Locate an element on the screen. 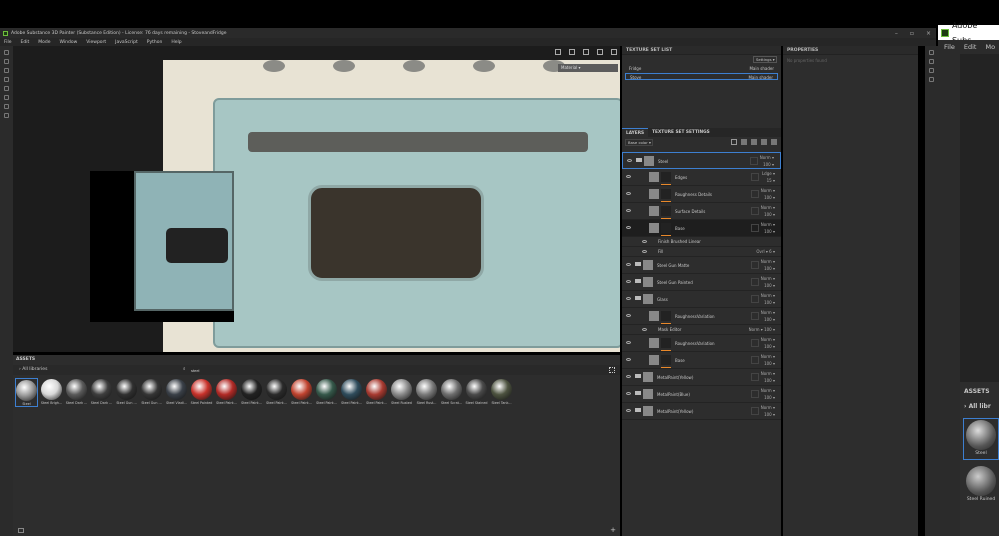 The height and width of the screenshot is (536, 999). camera-frame-icon is located at coordinates (572, 52).